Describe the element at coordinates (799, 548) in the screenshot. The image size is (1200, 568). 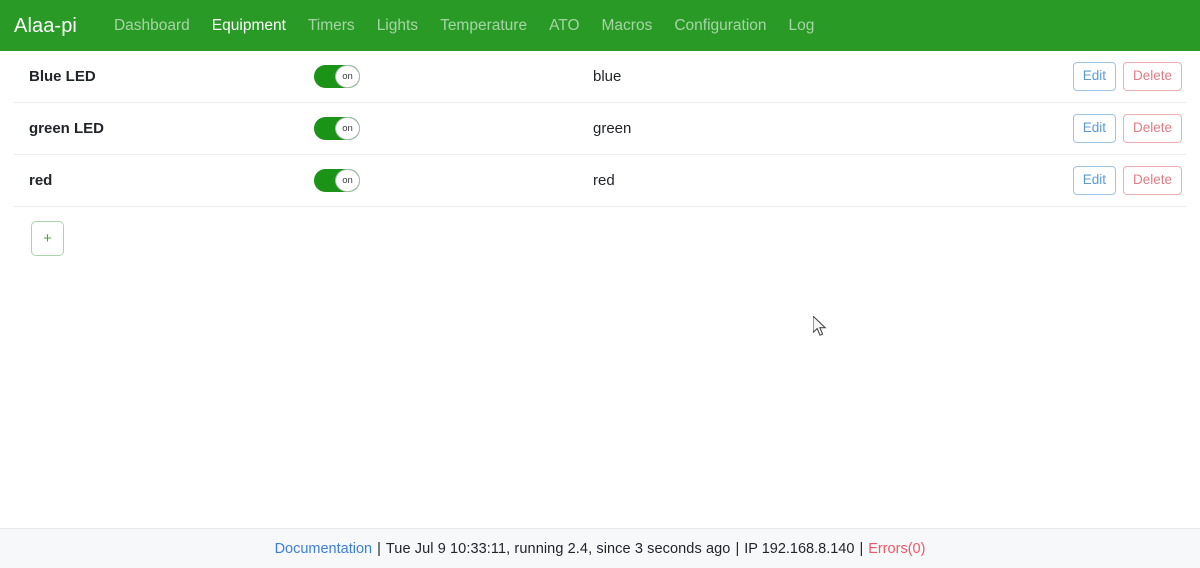
I see `ip-address-text: IP 192.168.8.140` at that location.